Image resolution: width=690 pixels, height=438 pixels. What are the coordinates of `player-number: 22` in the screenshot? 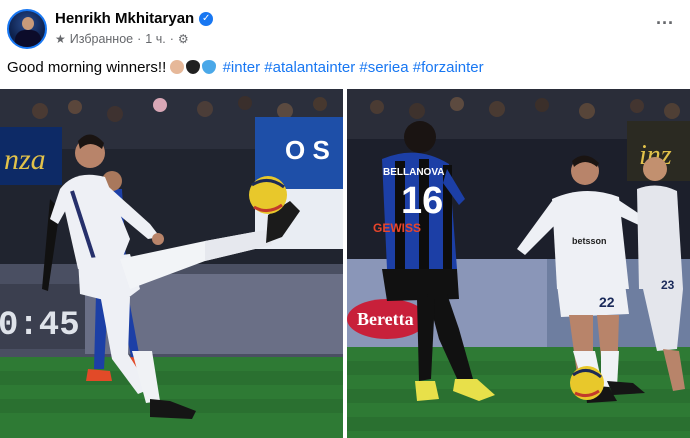 It's located at (607, 302).